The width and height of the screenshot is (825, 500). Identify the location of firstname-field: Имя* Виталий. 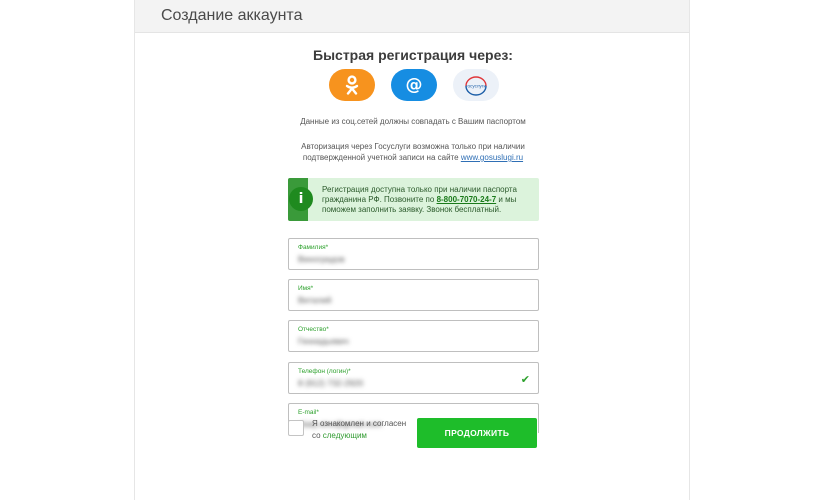
(413, 295).